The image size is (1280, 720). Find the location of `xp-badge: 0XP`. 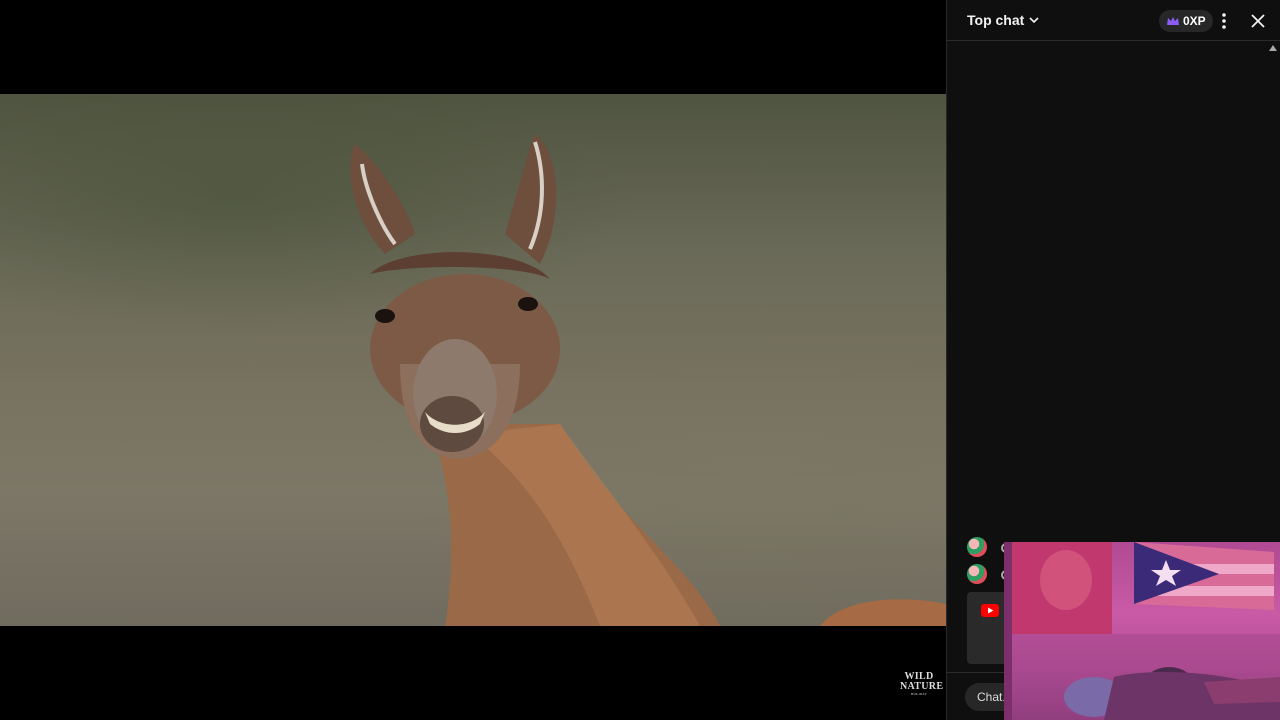

xp-badge: 0XP is located at coordinates (1186, 21).